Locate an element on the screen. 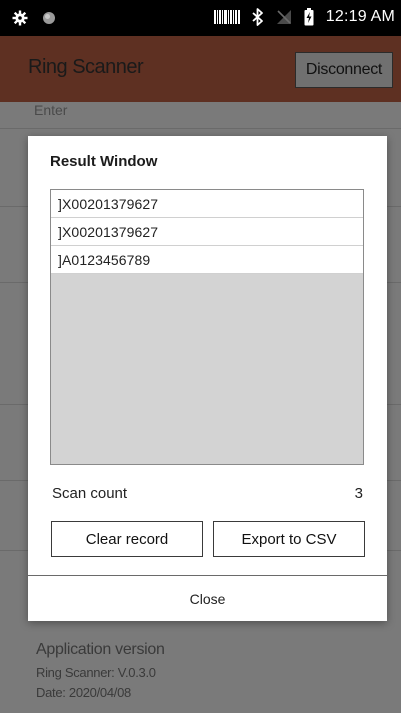 The image size is (401, 713). app-bar: Ring Scanner Disconnect is located at coordinates (200, 69).